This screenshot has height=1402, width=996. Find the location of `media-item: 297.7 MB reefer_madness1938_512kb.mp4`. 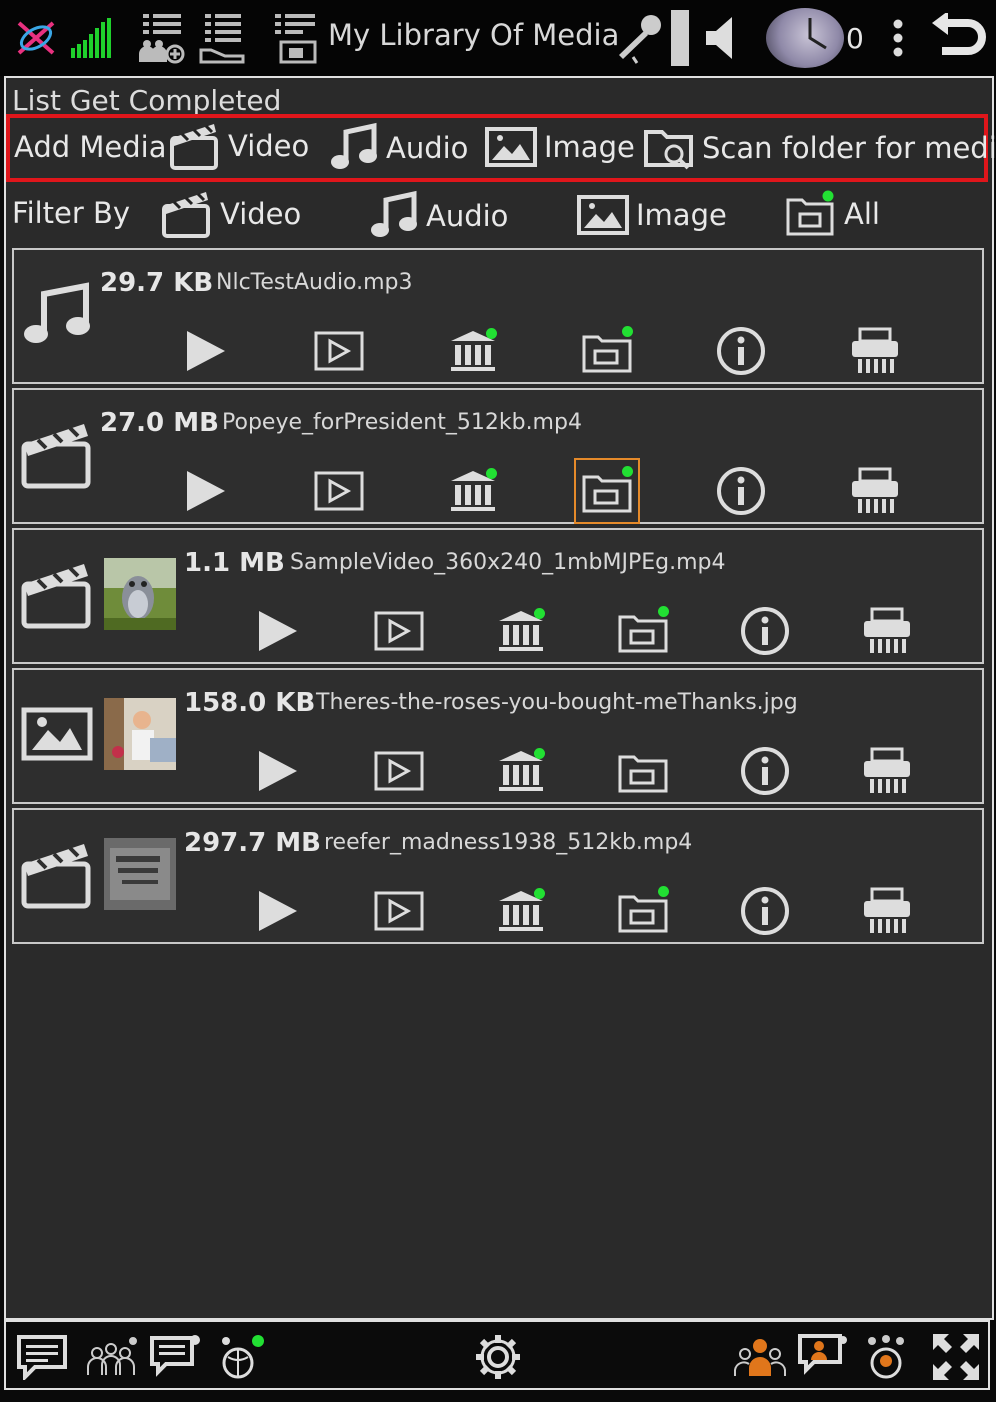

media-item: 297.7 MB reefer_madness1938_512kb.mp4 is located at coordinates (498, 876).